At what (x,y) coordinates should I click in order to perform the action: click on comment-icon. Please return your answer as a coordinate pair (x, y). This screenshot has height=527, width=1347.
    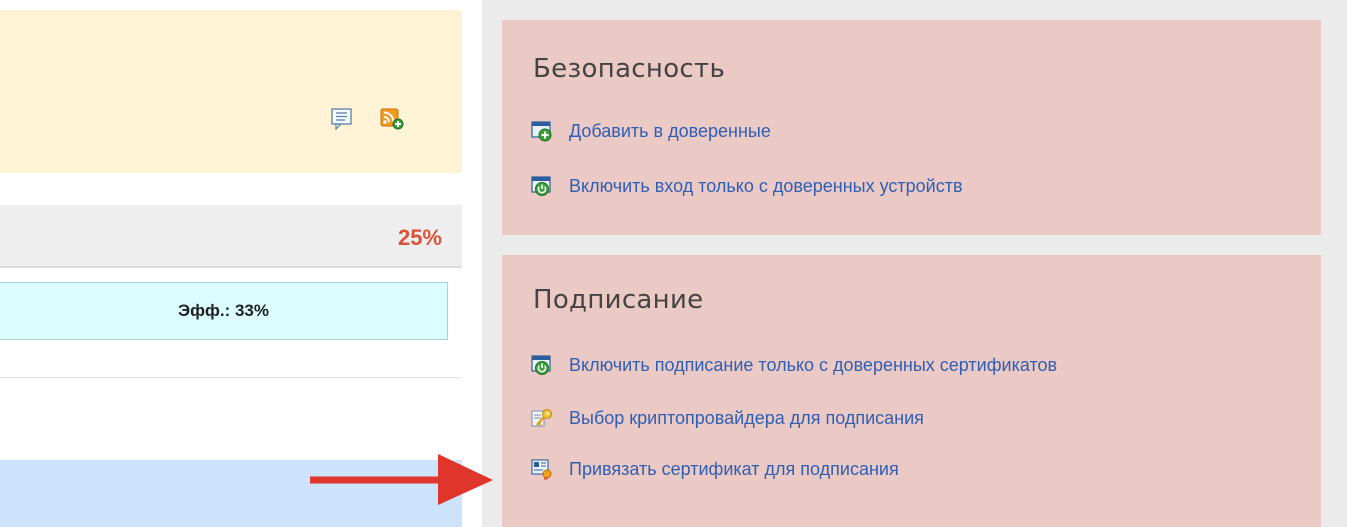
    Looking at the image, I should click on (342, 119).